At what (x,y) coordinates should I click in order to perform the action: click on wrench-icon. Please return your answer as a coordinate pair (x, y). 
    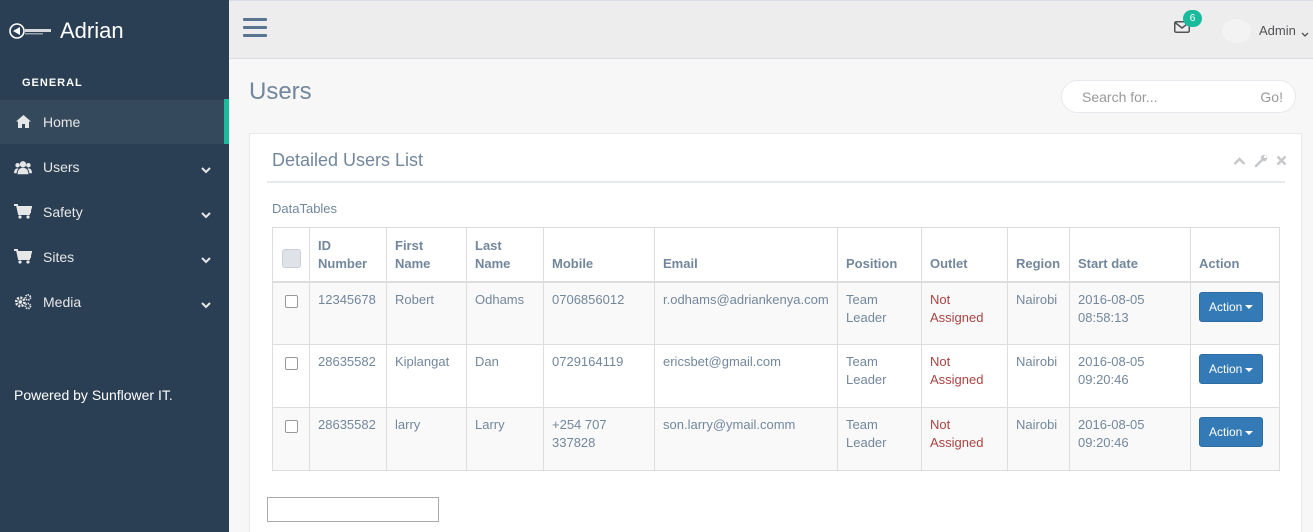
    Looking at the image, I should click on (1261, 162).